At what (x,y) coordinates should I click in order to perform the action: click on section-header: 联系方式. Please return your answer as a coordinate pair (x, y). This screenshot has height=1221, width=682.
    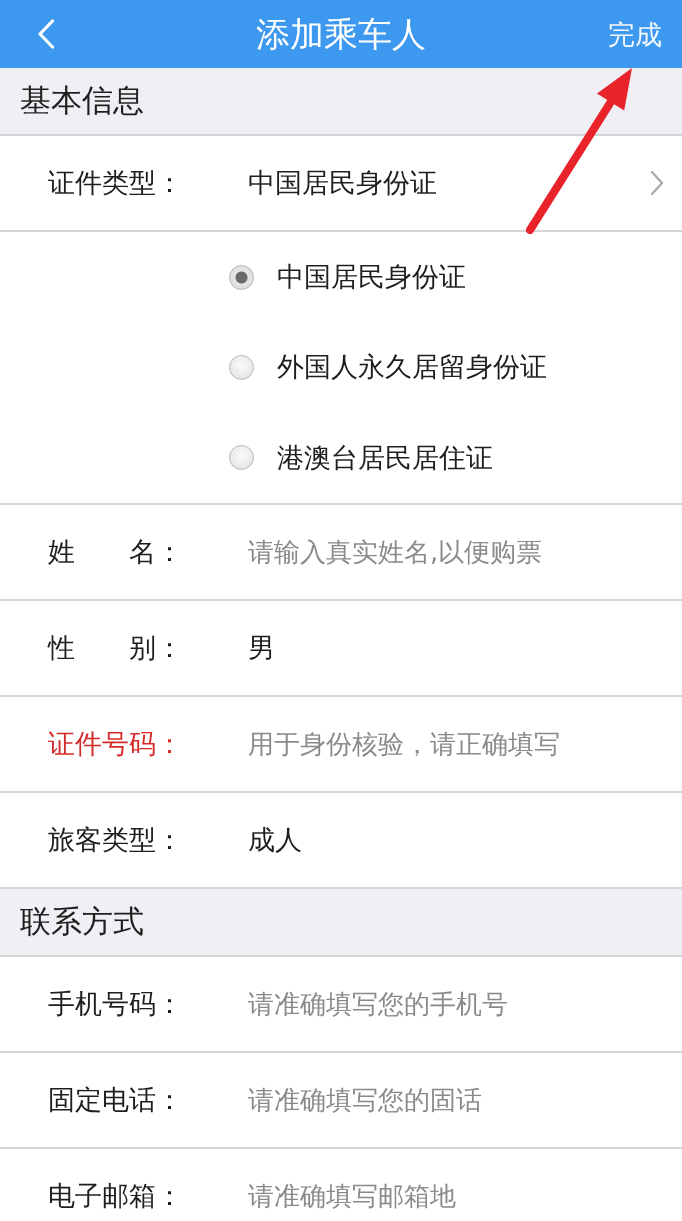
    Looking at the image, I should click on (341, 923).